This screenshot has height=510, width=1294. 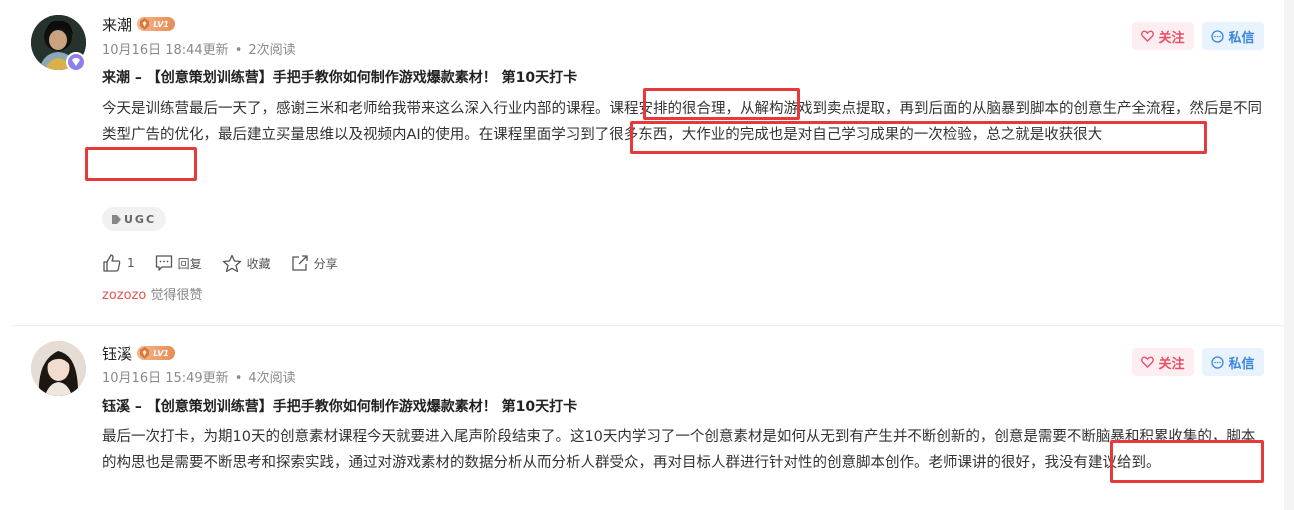 I want to click on avatar-image, so click(x=58, y=368).